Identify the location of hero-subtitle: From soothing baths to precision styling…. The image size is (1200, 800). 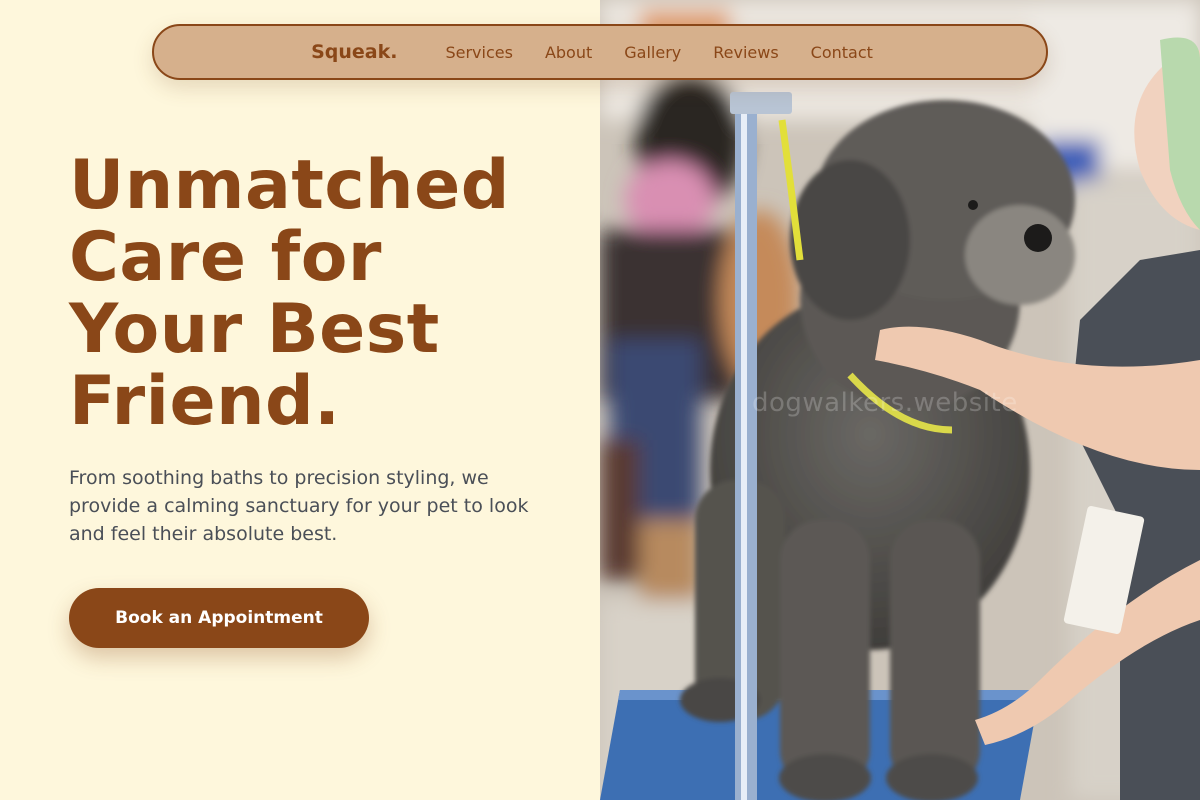
(299, 506).